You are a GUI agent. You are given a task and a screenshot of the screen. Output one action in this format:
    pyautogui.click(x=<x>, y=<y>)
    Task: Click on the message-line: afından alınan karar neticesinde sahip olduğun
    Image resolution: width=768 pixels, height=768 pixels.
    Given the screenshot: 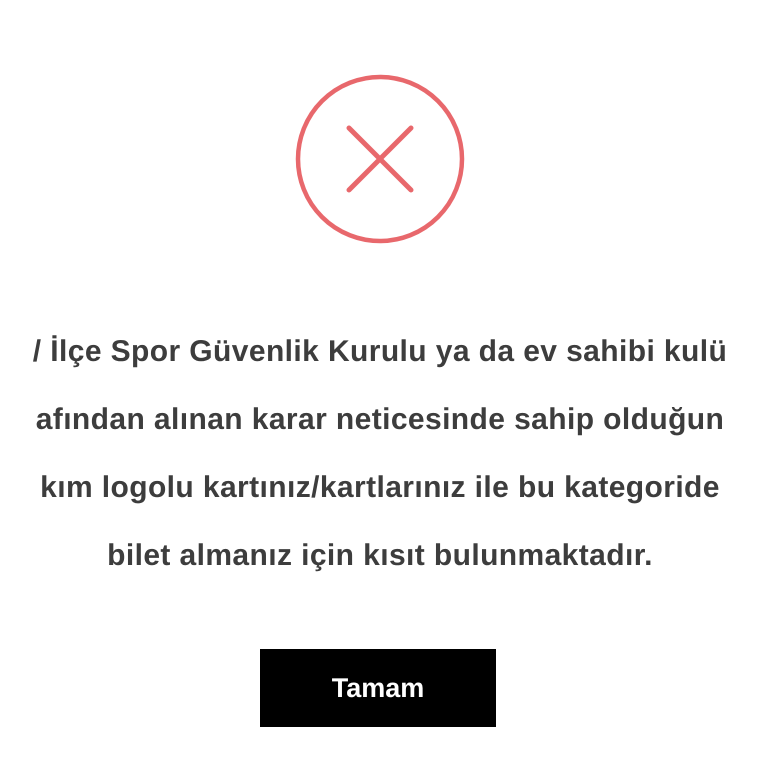 What is the action you would take?
    pyautogui.click(x=380, y=420)
    